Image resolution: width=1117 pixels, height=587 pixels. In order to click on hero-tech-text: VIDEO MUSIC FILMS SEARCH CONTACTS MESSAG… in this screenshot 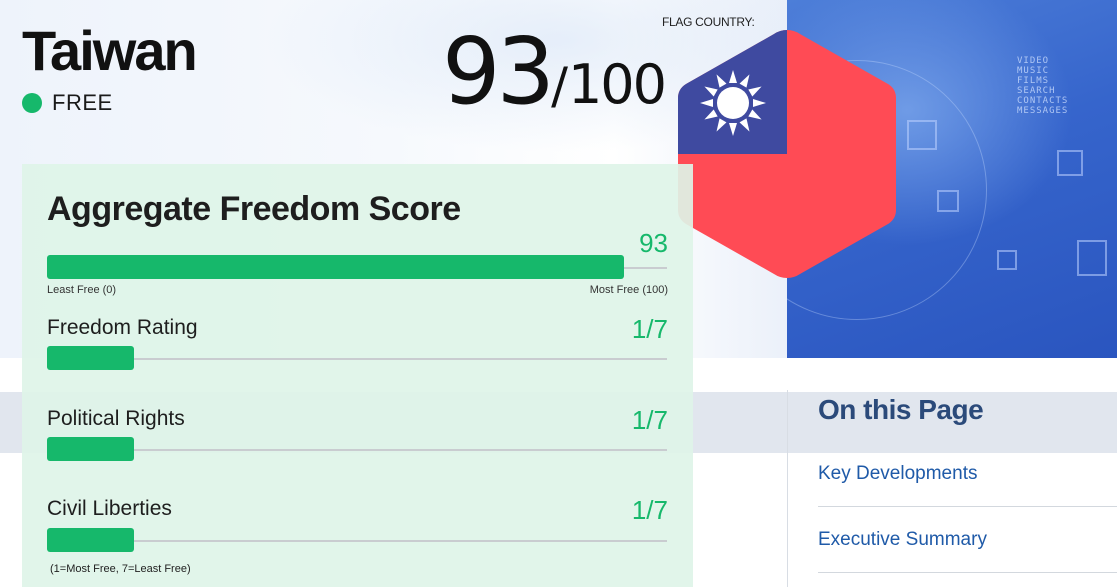, I will do `click(1042, 86)`.